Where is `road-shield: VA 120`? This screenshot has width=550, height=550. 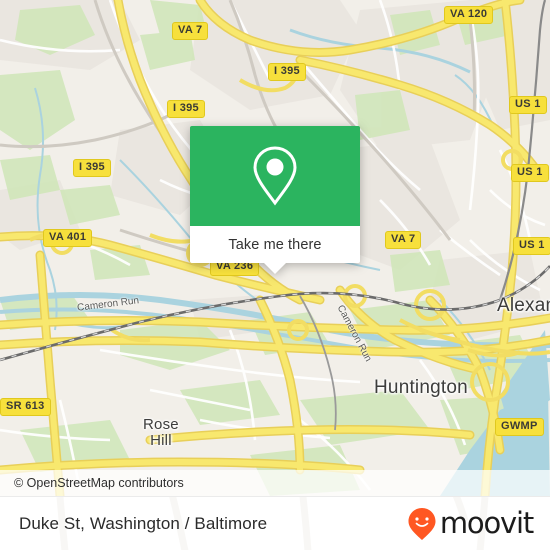
road-shield: VA 120 is located at coordinates (469, 15).